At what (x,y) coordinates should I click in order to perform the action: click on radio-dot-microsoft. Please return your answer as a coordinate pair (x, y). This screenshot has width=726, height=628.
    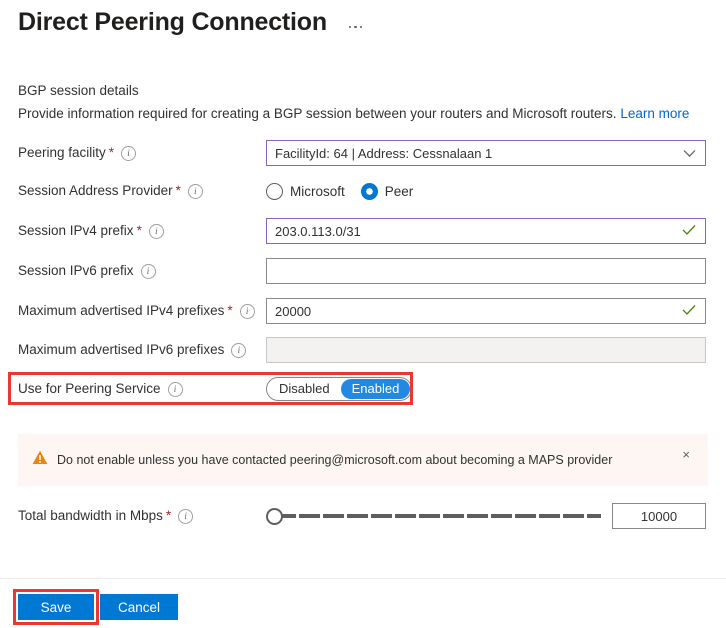
    Looking at the image, I should click on (274, 191).